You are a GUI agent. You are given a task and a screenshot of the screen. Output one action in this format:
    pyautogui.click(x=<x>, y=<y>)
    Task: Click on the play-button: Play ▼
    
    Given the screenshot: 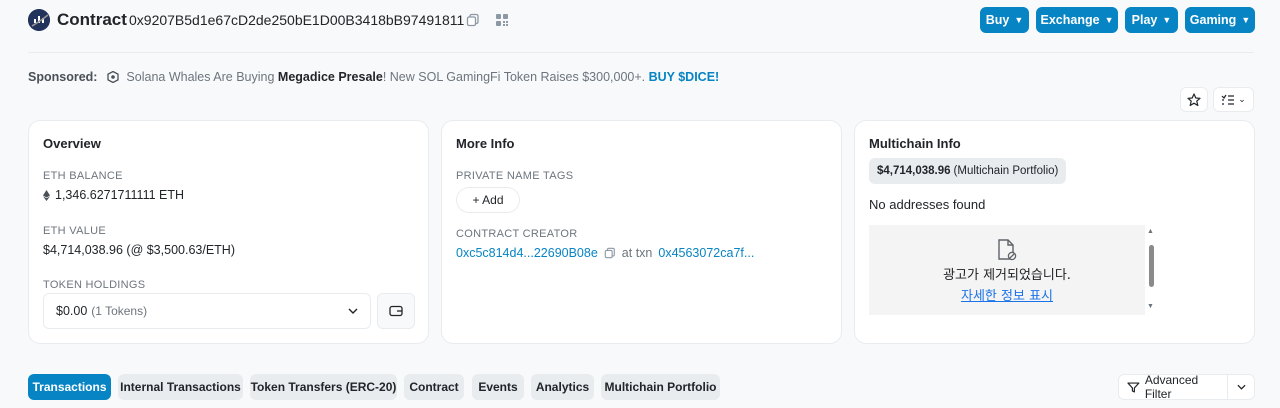 What is the action you would take?
    pyautogui.click(x=1151, y=20)
    